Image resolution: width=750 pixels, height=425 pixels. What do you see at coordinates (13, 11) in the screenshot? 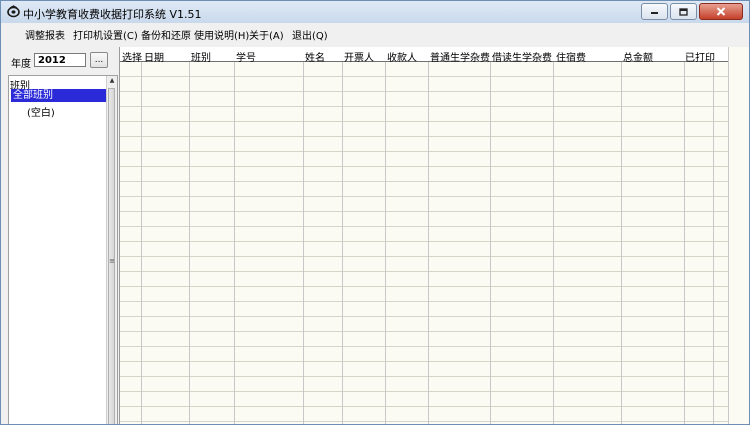
I see `app-icon` at bounding box center [13, 11].